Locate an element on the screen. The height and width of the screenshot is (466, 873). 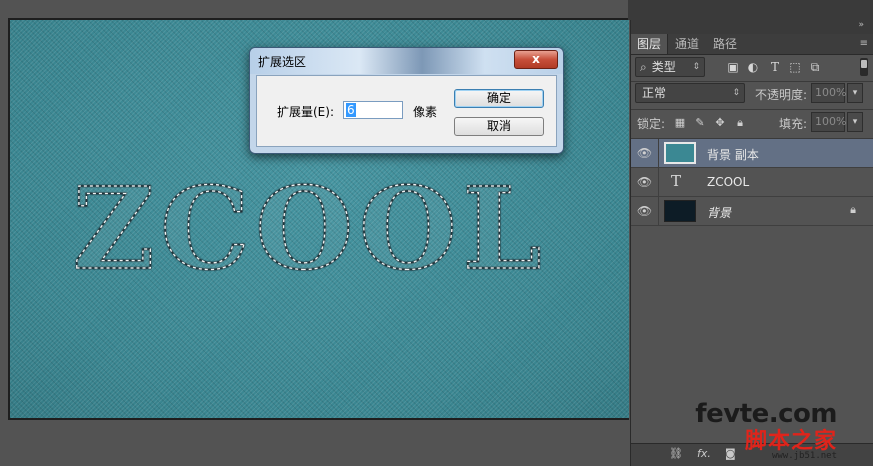
link-layers-icon: ⛓ is located at coordinates (676, 453).